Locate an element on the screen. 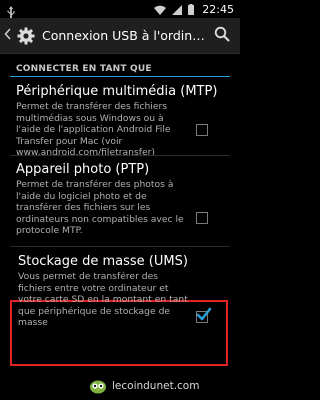 Image resolution: width=320 pixels, height=400 pixels. wifi-icon is located at coordinates (160, 9).